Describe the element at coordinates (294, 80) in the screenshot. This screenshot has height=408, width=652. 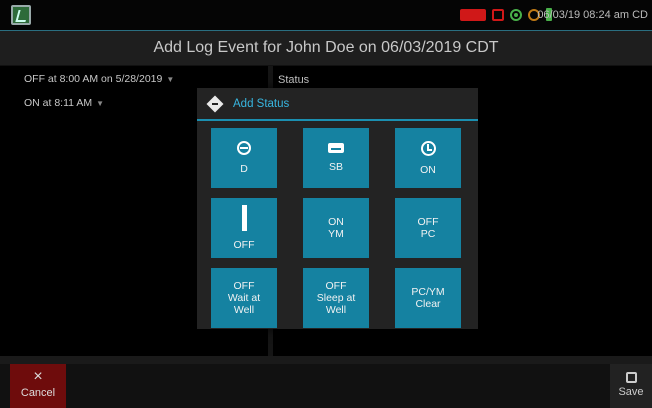
I see `status-label: Status` at that location.